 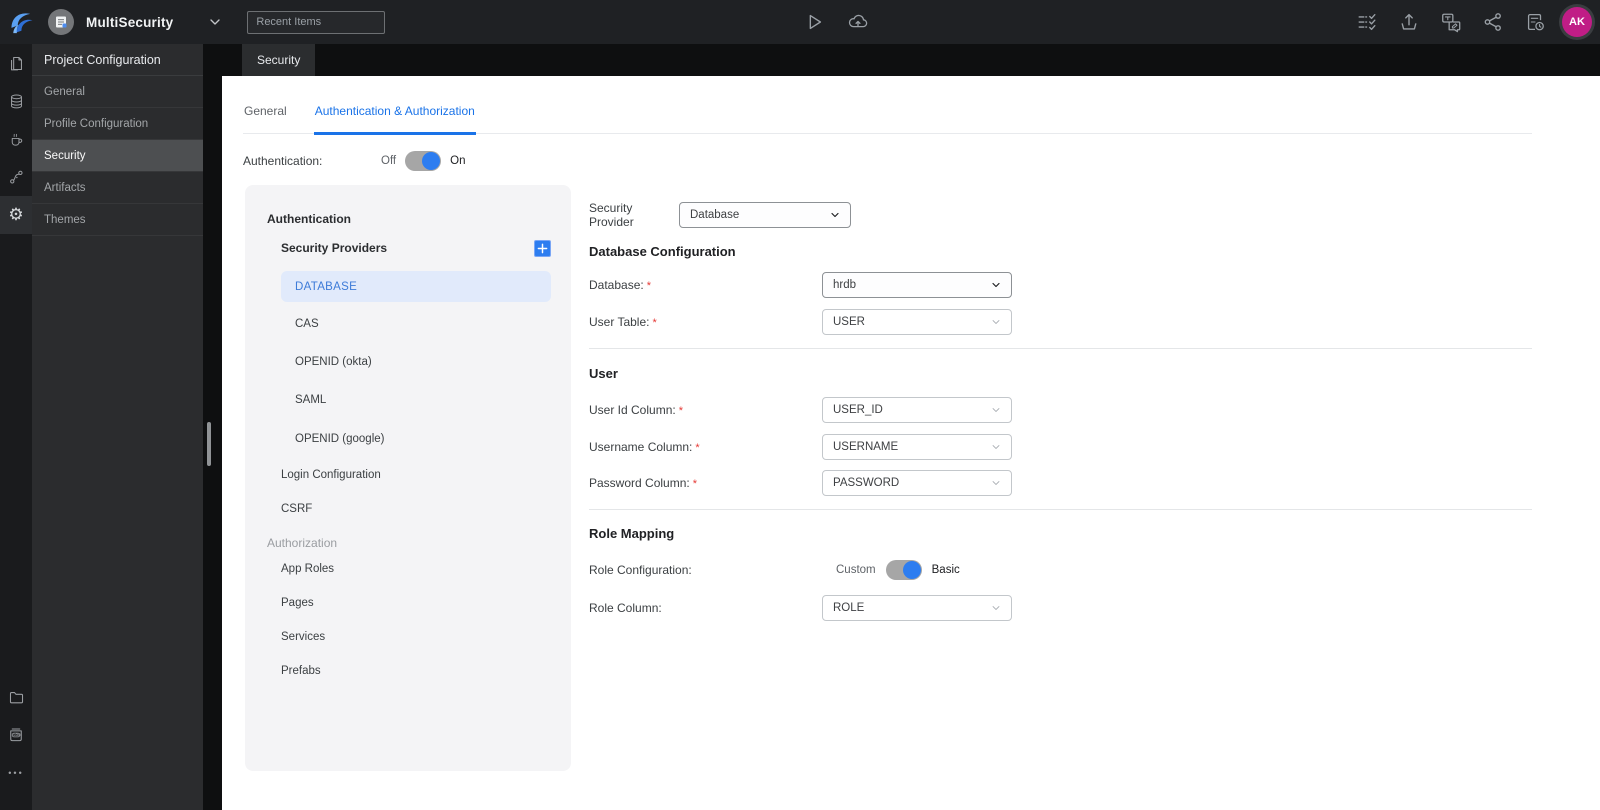 What do you see at coordinates (866, 483) in the screenshot?
I see `password-column-value: PASSWORD` at bounding box center [866, 483].